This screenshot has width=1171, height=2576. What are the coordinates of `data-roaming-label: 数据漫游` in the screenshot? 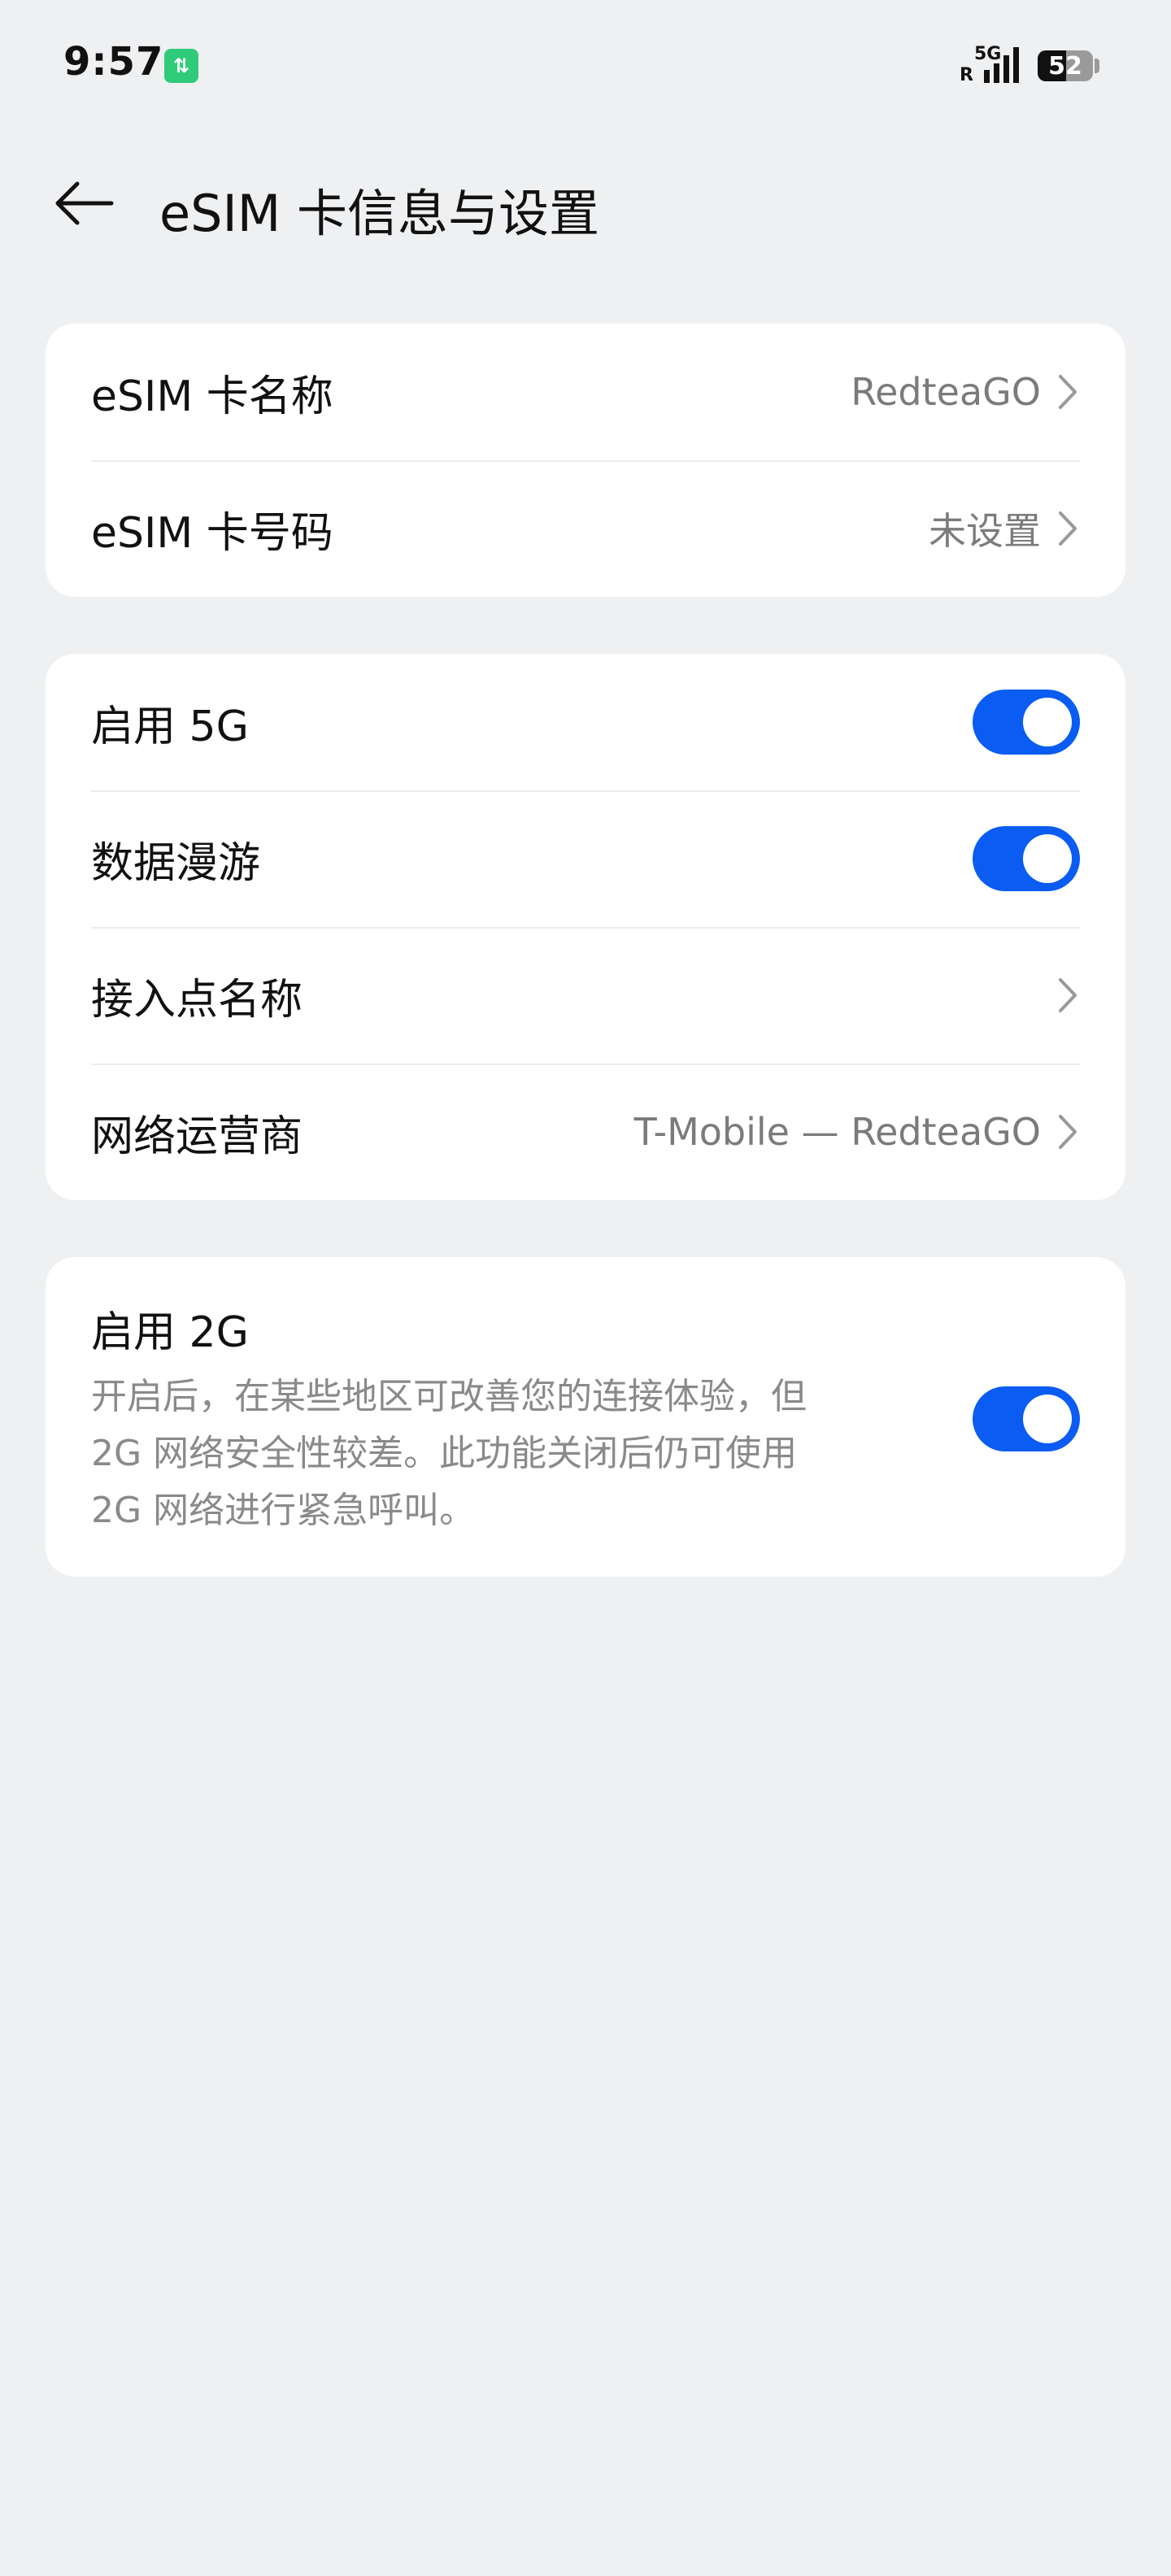 It's located at (176, 863).